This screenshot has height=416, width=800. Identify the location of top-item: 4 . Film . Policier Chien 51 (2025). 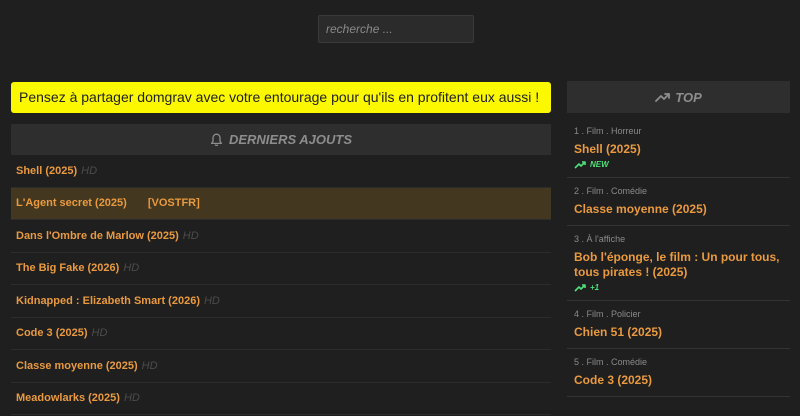
(678, 325).